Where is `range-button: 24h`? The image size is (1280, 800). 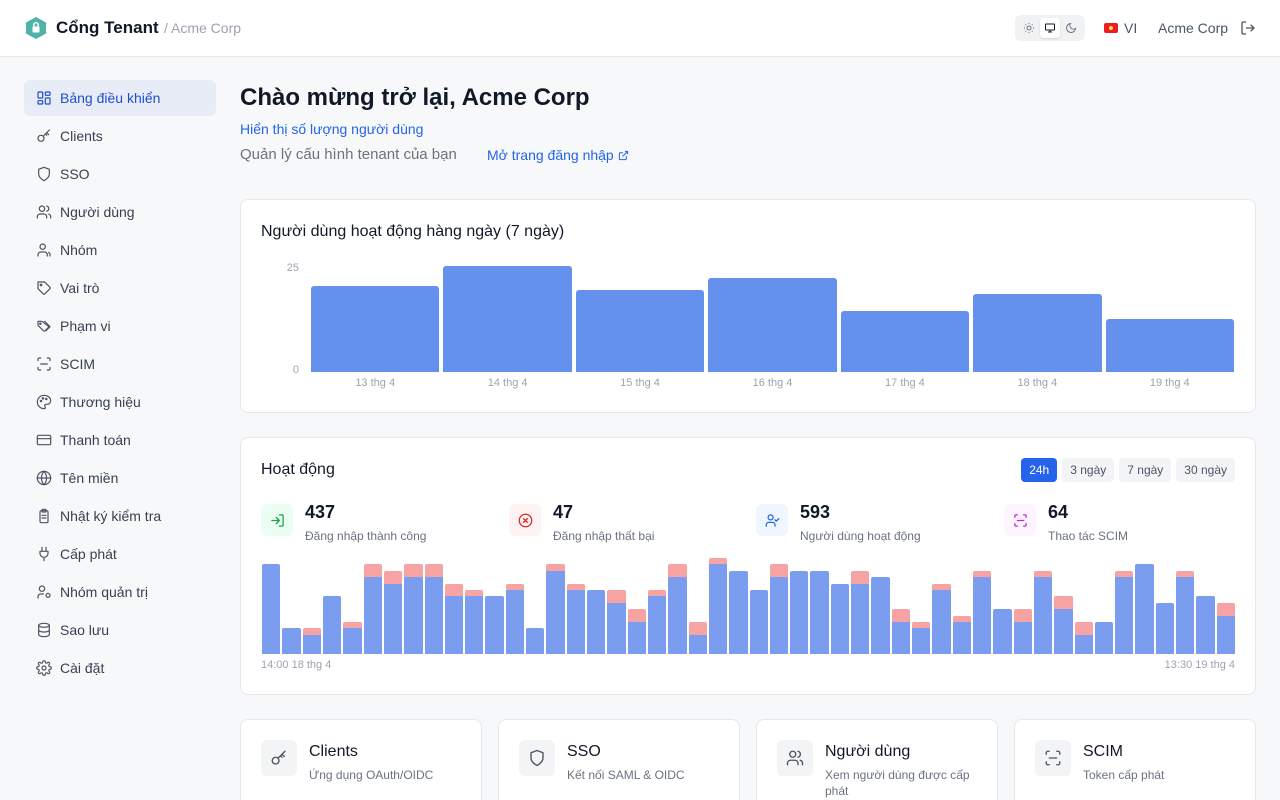
range-button: 24h is located at coordinates (1039, 470).